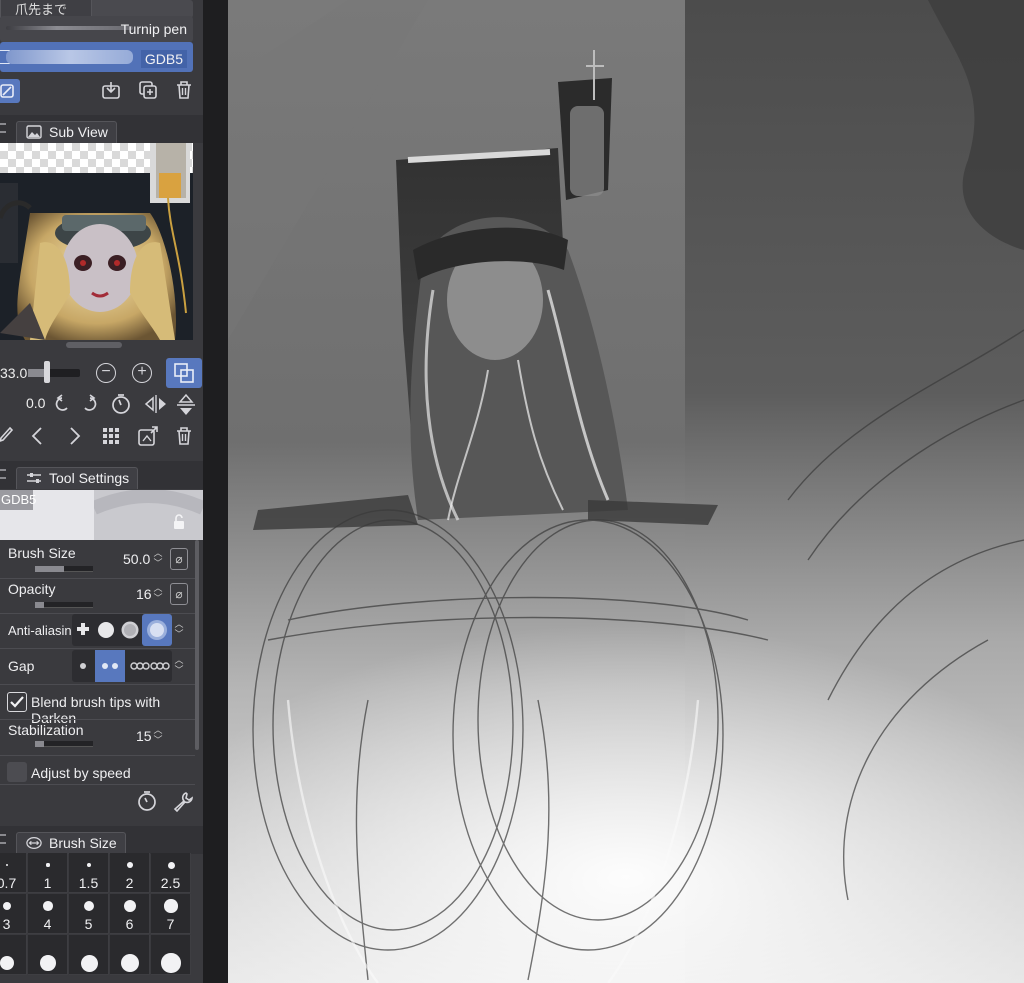 The width and height of the screenshot is (1024, 983). Describe the element at coordinates (10, 91) in the screenshot. I see `brush-settings-icon` at that location.